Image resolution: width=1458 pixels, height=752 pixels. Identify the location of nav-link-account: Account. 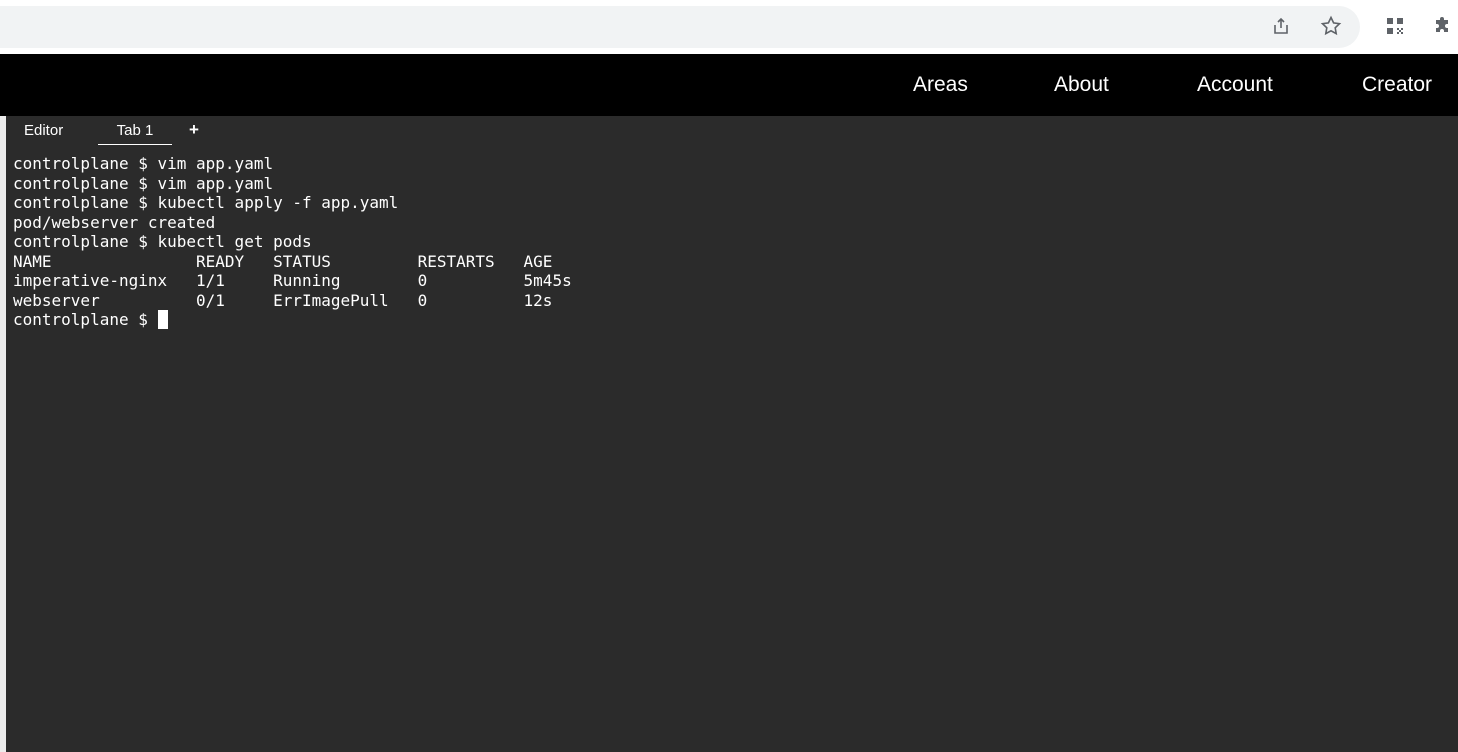
(1235, 85).